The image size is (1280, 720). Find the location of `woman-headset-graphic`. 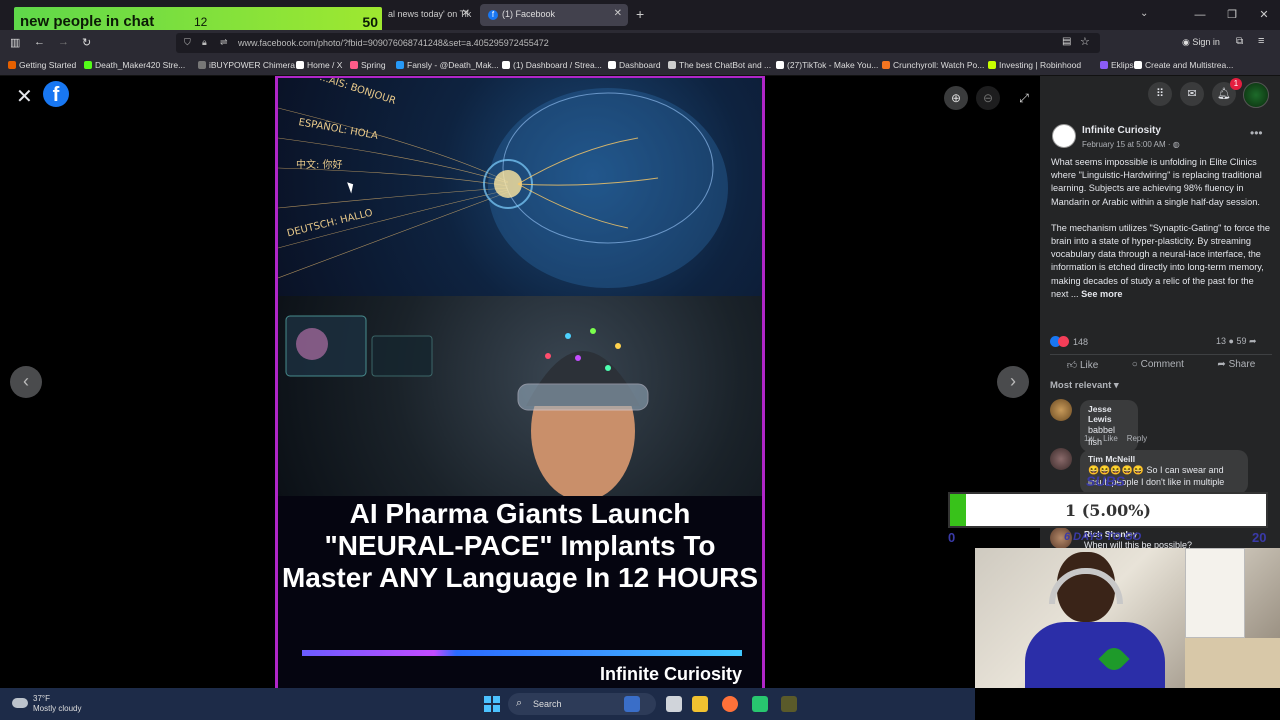

woman-headset-graphic is located at coordinates (467, 408).